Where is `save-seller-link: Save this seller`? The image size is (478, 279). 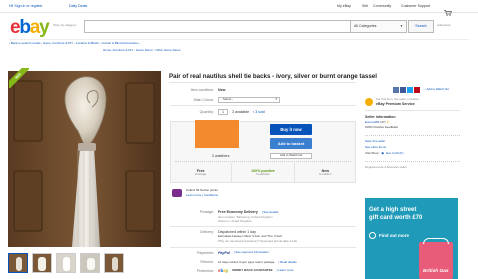 save-seller-link: Save this seller is located at coordinates (412, 142).